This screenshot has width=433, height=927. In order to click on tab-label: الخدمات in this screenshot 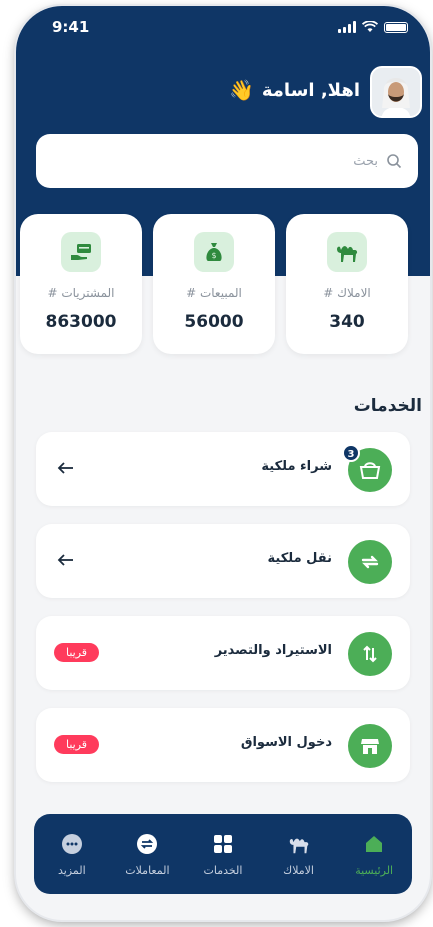, I will do `click(223, 870)`.